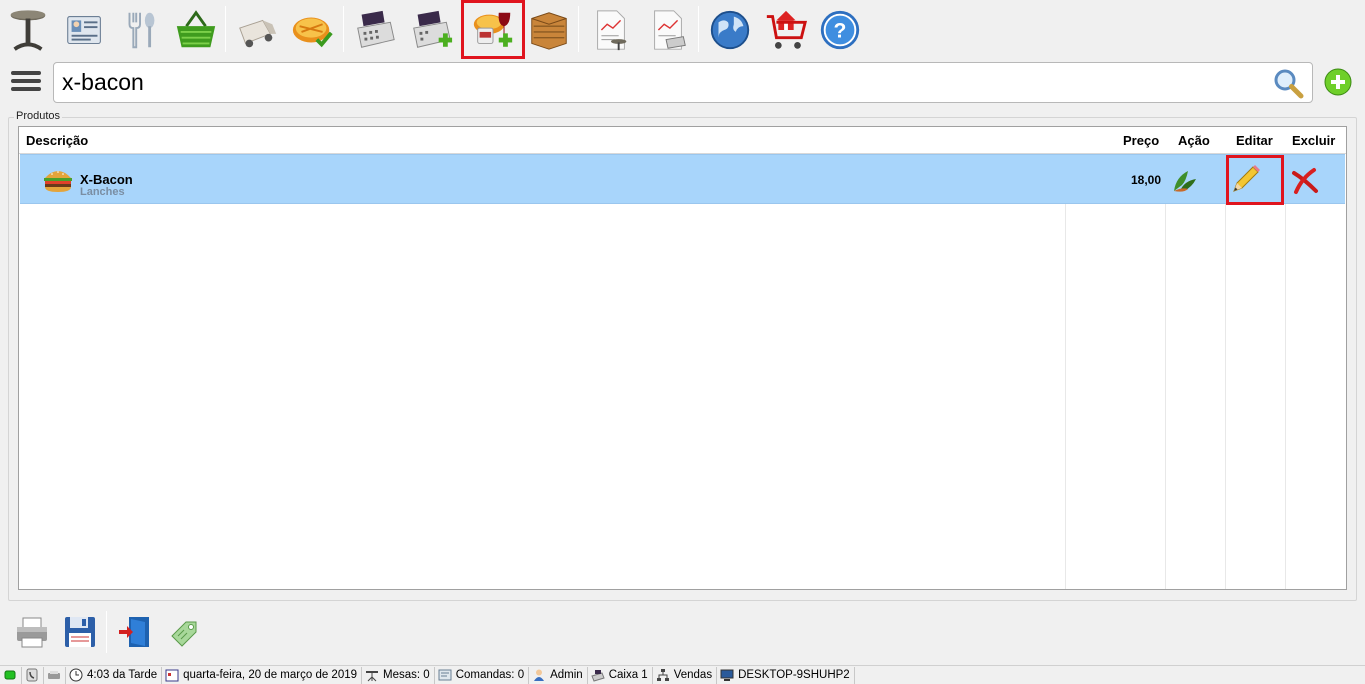 This screenshot has width=1365, height=684. Describe the element at coordinates (566, 675) in the screenshot. I see `status-user-text: Admin` at that location.